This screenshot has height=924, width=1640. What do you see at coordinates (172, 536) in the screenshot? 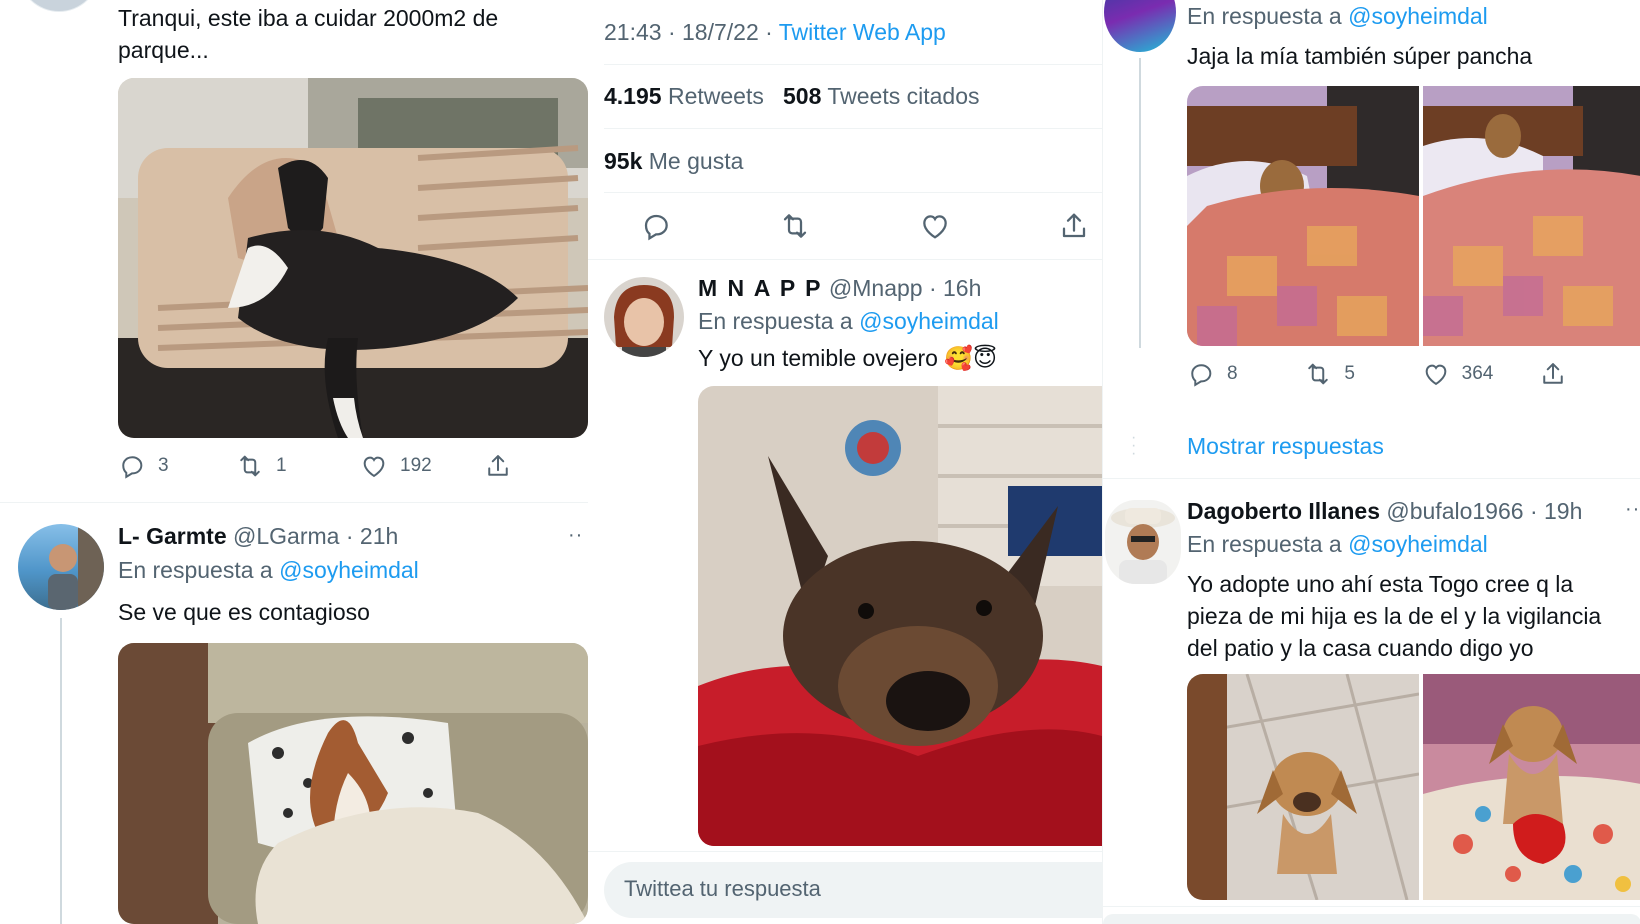
I see `display-name: L- Garmte` at bounding box center [172, 536].